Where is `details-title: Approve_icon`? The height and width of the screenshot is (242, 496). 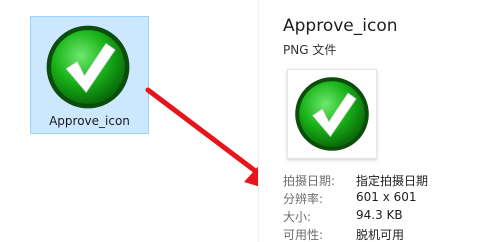 details-title: Approve_icon is located at coordinates (340, 26).